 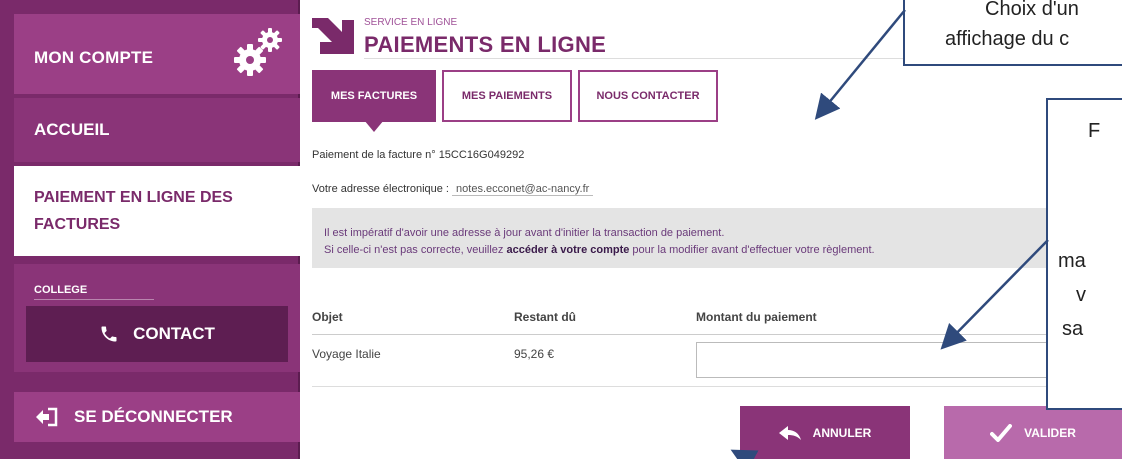 What do you see at coordinates (157, 130) in the screenshot?
I see `sidebar-item-home: ACCUEIL` at bounding box center [157, 130].